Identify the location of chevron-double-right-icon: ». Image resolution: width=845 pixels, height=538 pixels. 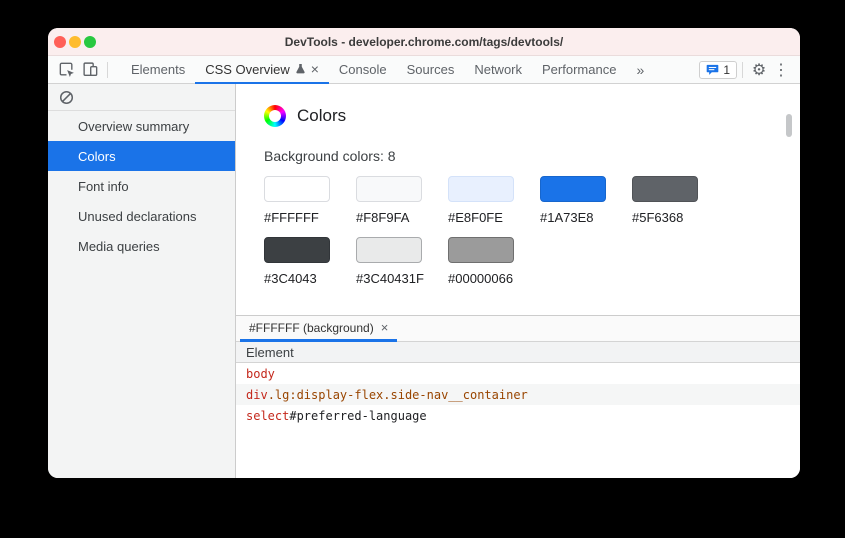
(640, 69).